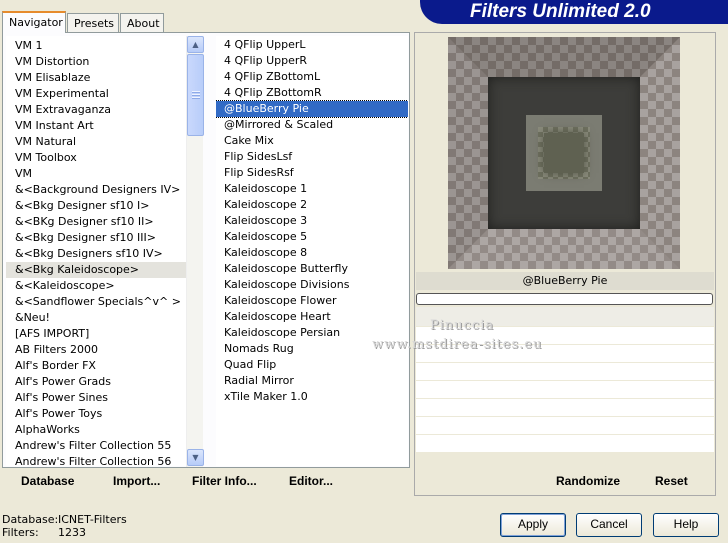 Image resolution: width=728 pixels, height=543 pixels. I want to click on scrollbar-thumb, so click(195, 95).